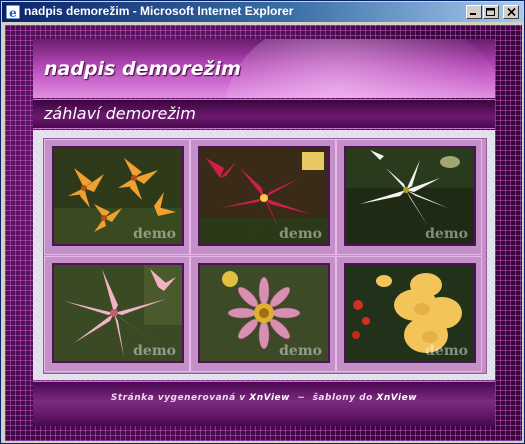 The width and height of the screenshot is (525, 444). I want to click on ie-icon: e, so click(13, 12).